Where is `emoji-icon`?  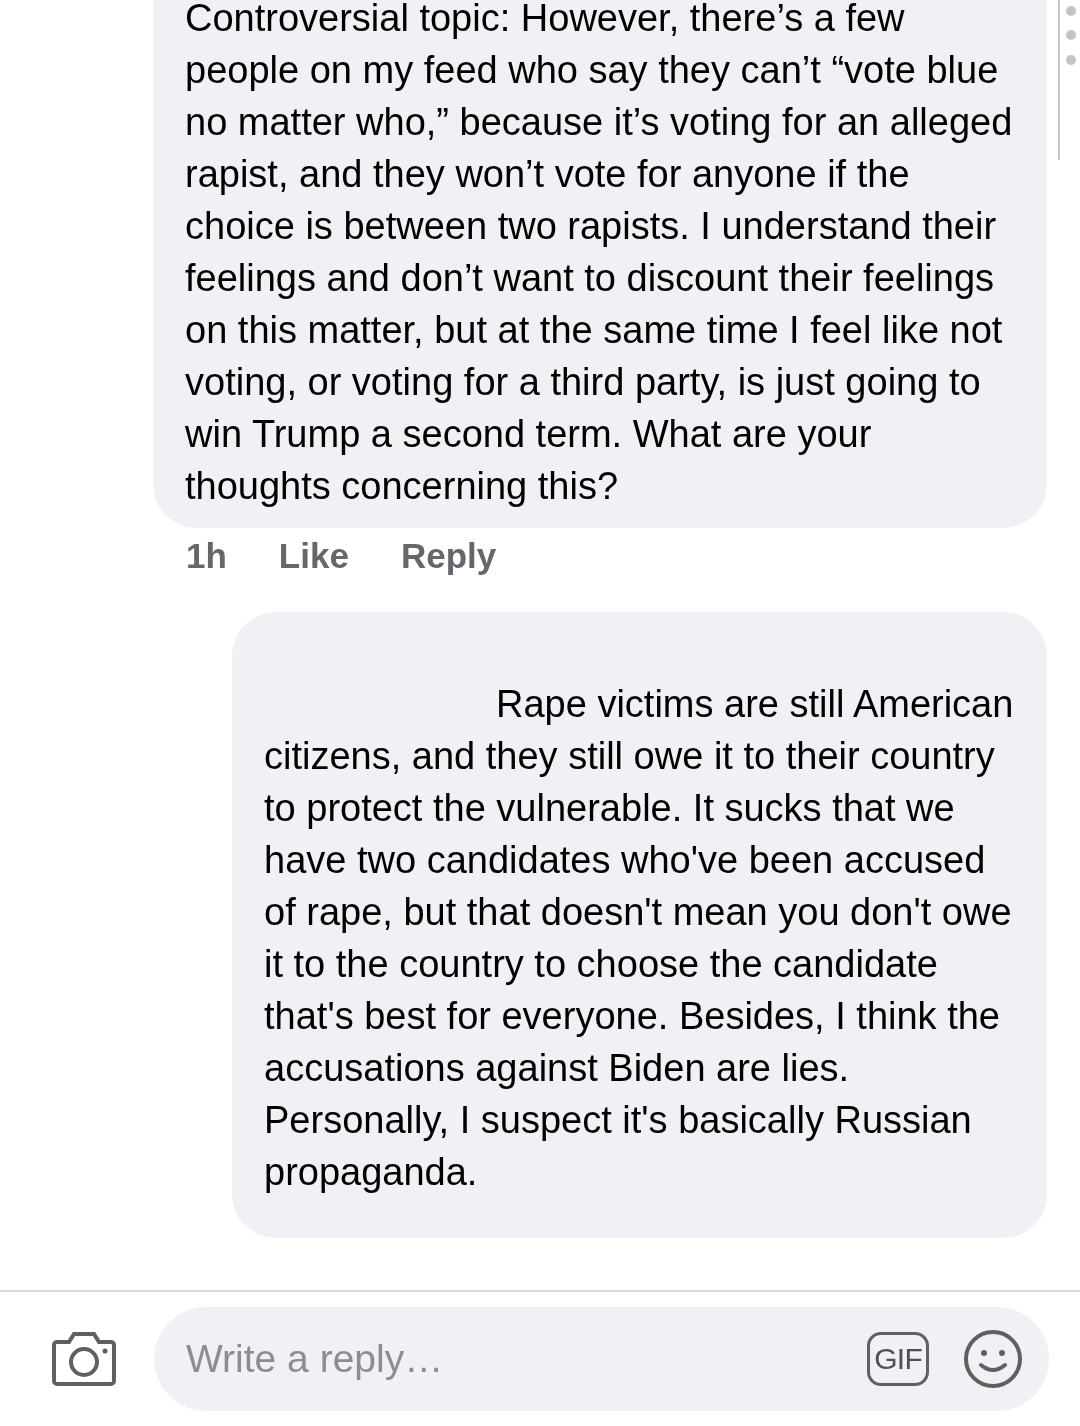
emoji-icon is located at coordinates (993, 1359).